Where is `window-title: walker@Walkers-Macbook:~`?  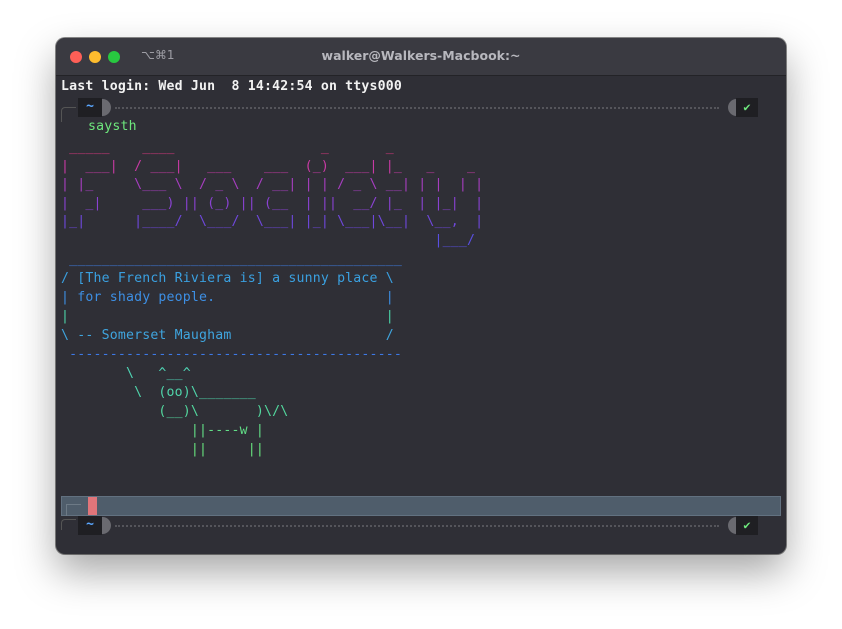
window-title: walker@Walkers-Macbook:~ is located at coordinates (421, 55).